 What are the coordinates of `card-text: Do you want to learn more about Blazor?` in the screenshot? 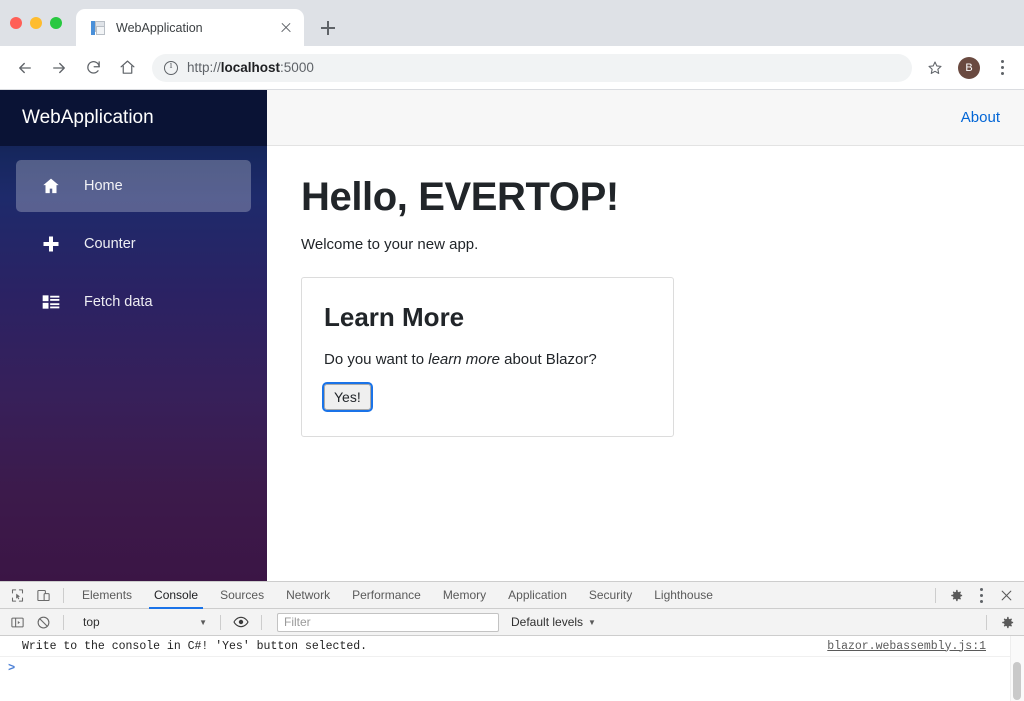 It's located at (487, 359).